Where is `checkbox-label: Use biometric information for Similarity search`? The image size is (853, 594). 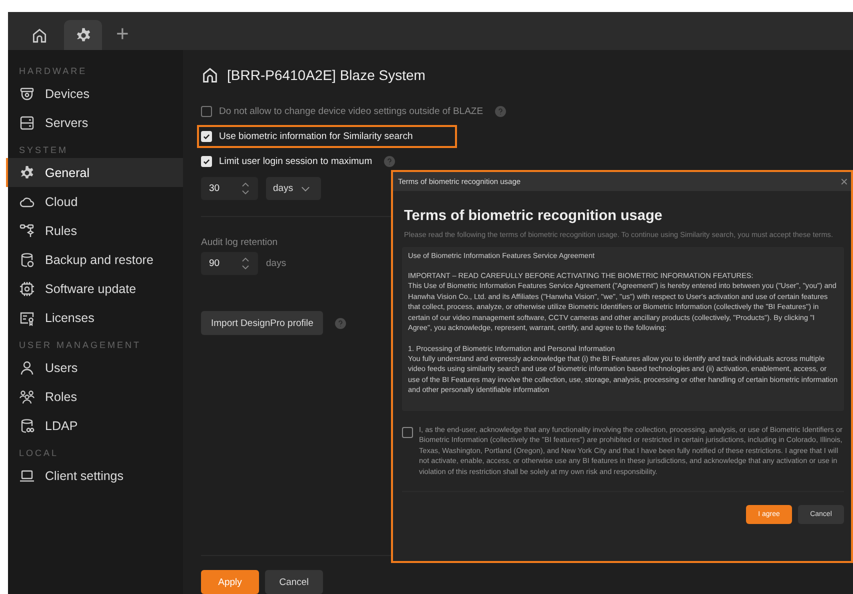
checkbox-label: Use biometric information for Similarity search is located at coordinates (316, 136).